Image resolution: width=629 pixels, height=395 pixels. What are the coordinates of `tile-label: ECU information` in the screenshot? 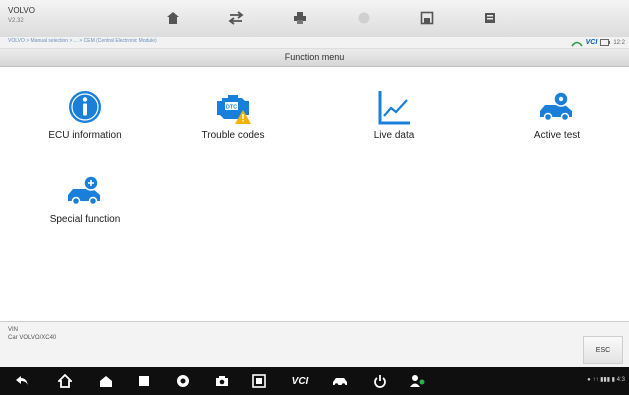 It's located at (85, 135).